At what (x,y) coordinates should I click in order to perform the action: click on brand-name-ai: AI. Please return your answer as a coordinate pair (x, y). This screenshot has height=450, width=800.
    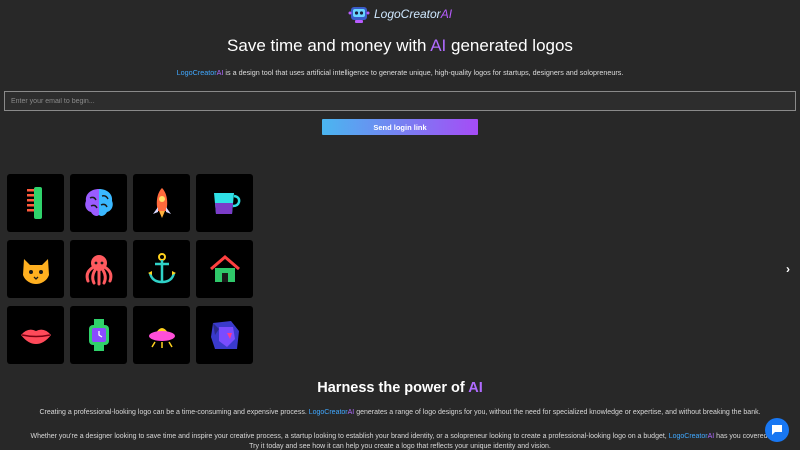
    Looking at the image, I should click on (446, 14).